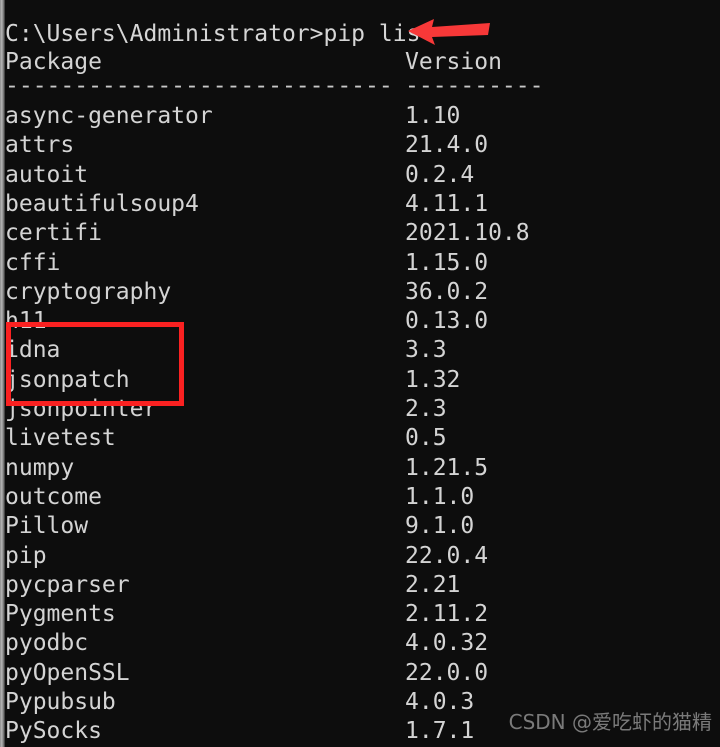 The width and height of the screenshot is (720, 747). Describe the element at coordinates (53, 731) in the screenshot. I see `package-name: PySocks` at that location.